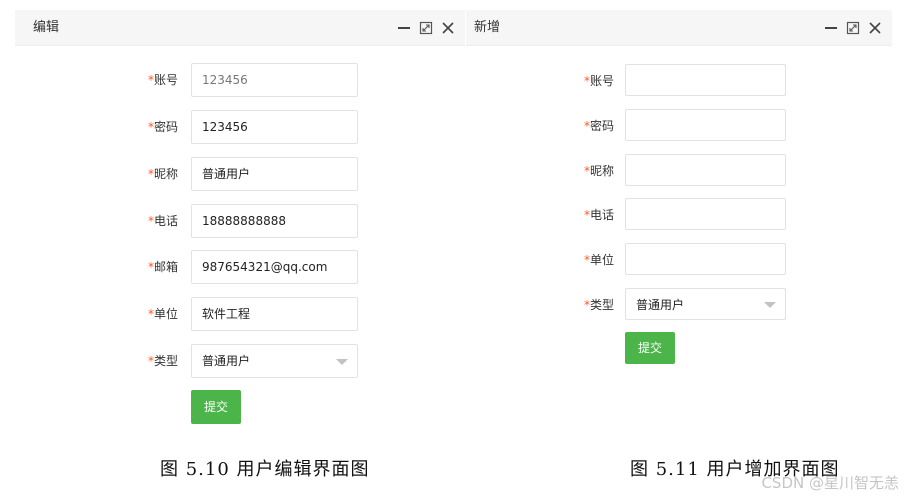 Image resolution: width=905 pixels, height=497 pixels. Describe the element at coordinates (705, 214) in the screenshot. I see `phone-input` at that location.